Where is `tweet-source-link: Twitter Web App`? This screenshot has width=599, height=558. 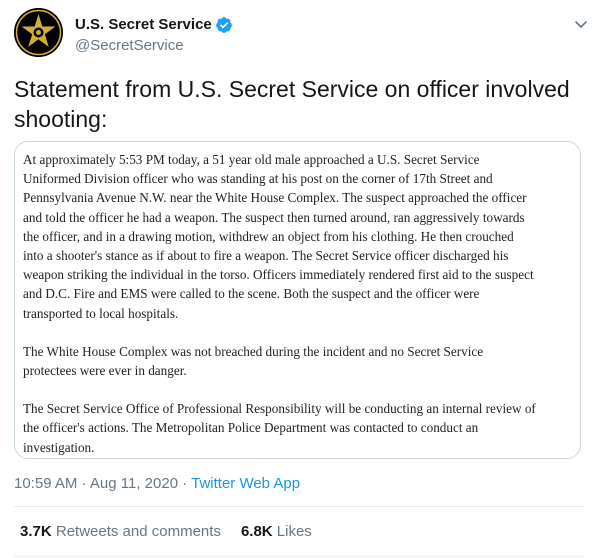
tweet-source-link: Twitter Web App is located at coordinates (245, 483).